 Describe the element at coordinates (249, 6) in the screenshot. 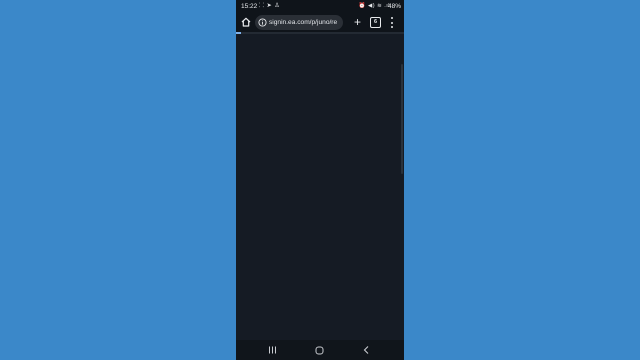

I see `status-time: 15:22` at that location.